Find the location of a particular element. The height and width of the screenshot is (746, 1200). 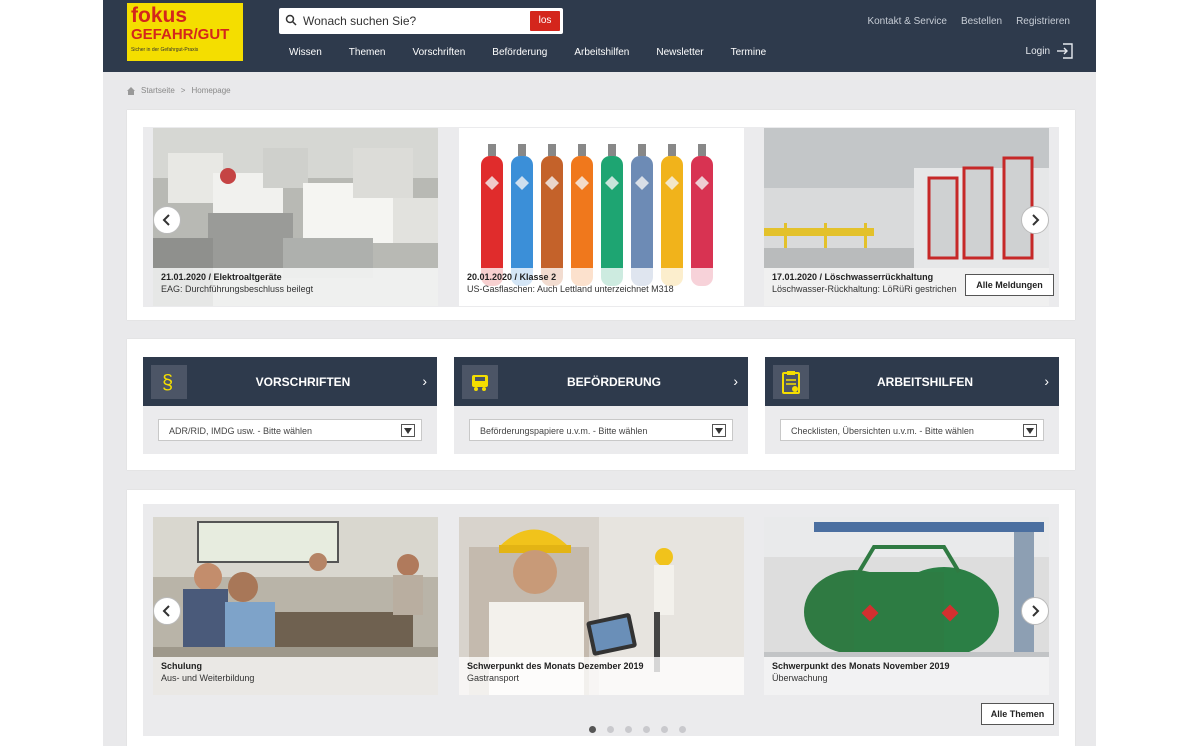

news-title: 21.01.2020 / Elektroaltgeräte is located at coordinates (221, 277).